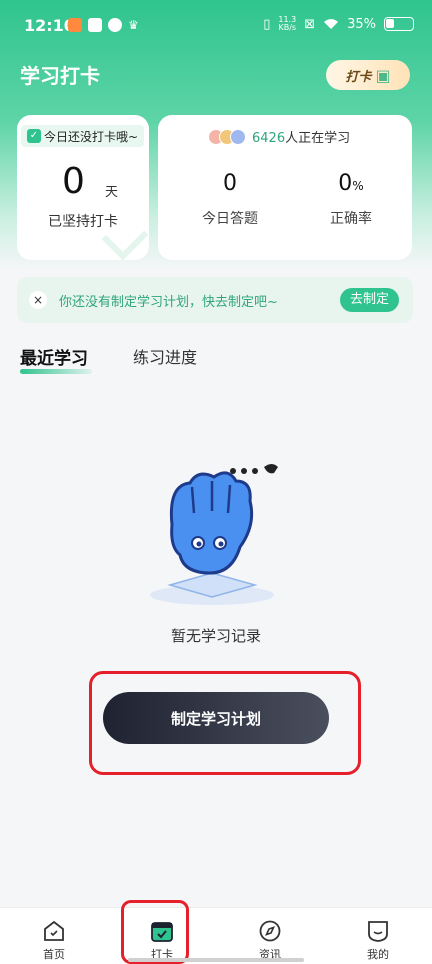  What do you see at coordinates (230, 219) in the screenshot?
I see `today-answers-label: 今日答题` at bounding box center [230, 219].